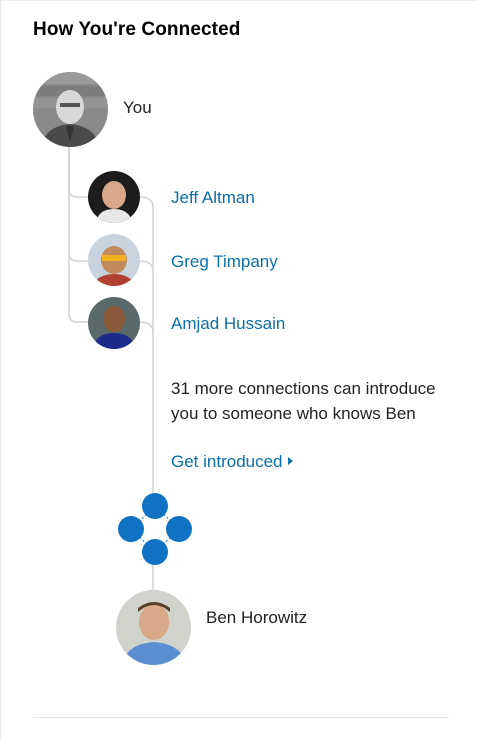 The width and height of the screenshot is (477, 739). What do you see at coordinates (228, 324) in the screenshot?
I see `connection-name-link: Amjad Hussain` at bounding box center [228, 324].